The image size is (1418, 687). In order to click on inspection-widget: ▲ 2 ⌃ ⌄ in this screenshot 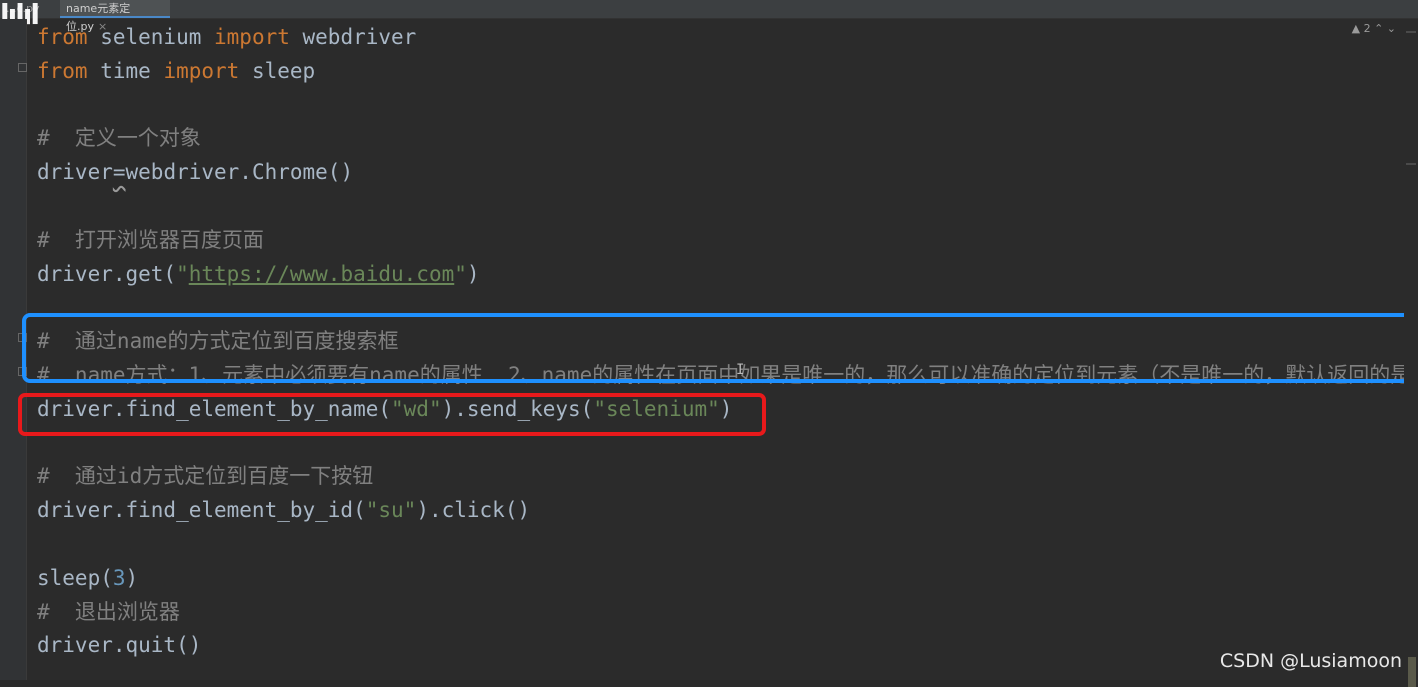, I will do `click(1374, 28)`.